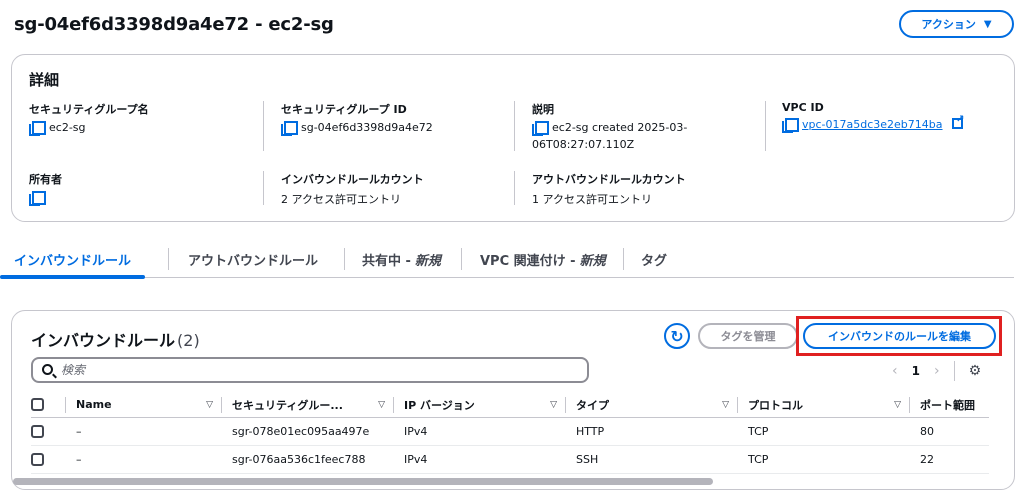 This screenshot has width=1024, height=499. I want to click on column-header-protocol: プロトコル ▽, so click(823, 405).